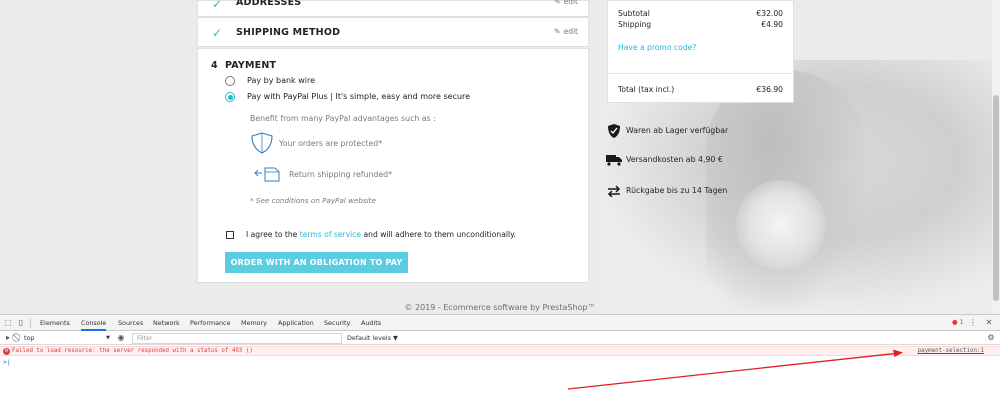 The width and height of the screenshot is (1000, 416). What do you see at coordinates (735, 369) in the screenshot?
I see `annotation-arrow` at bounding box center [735, 369].